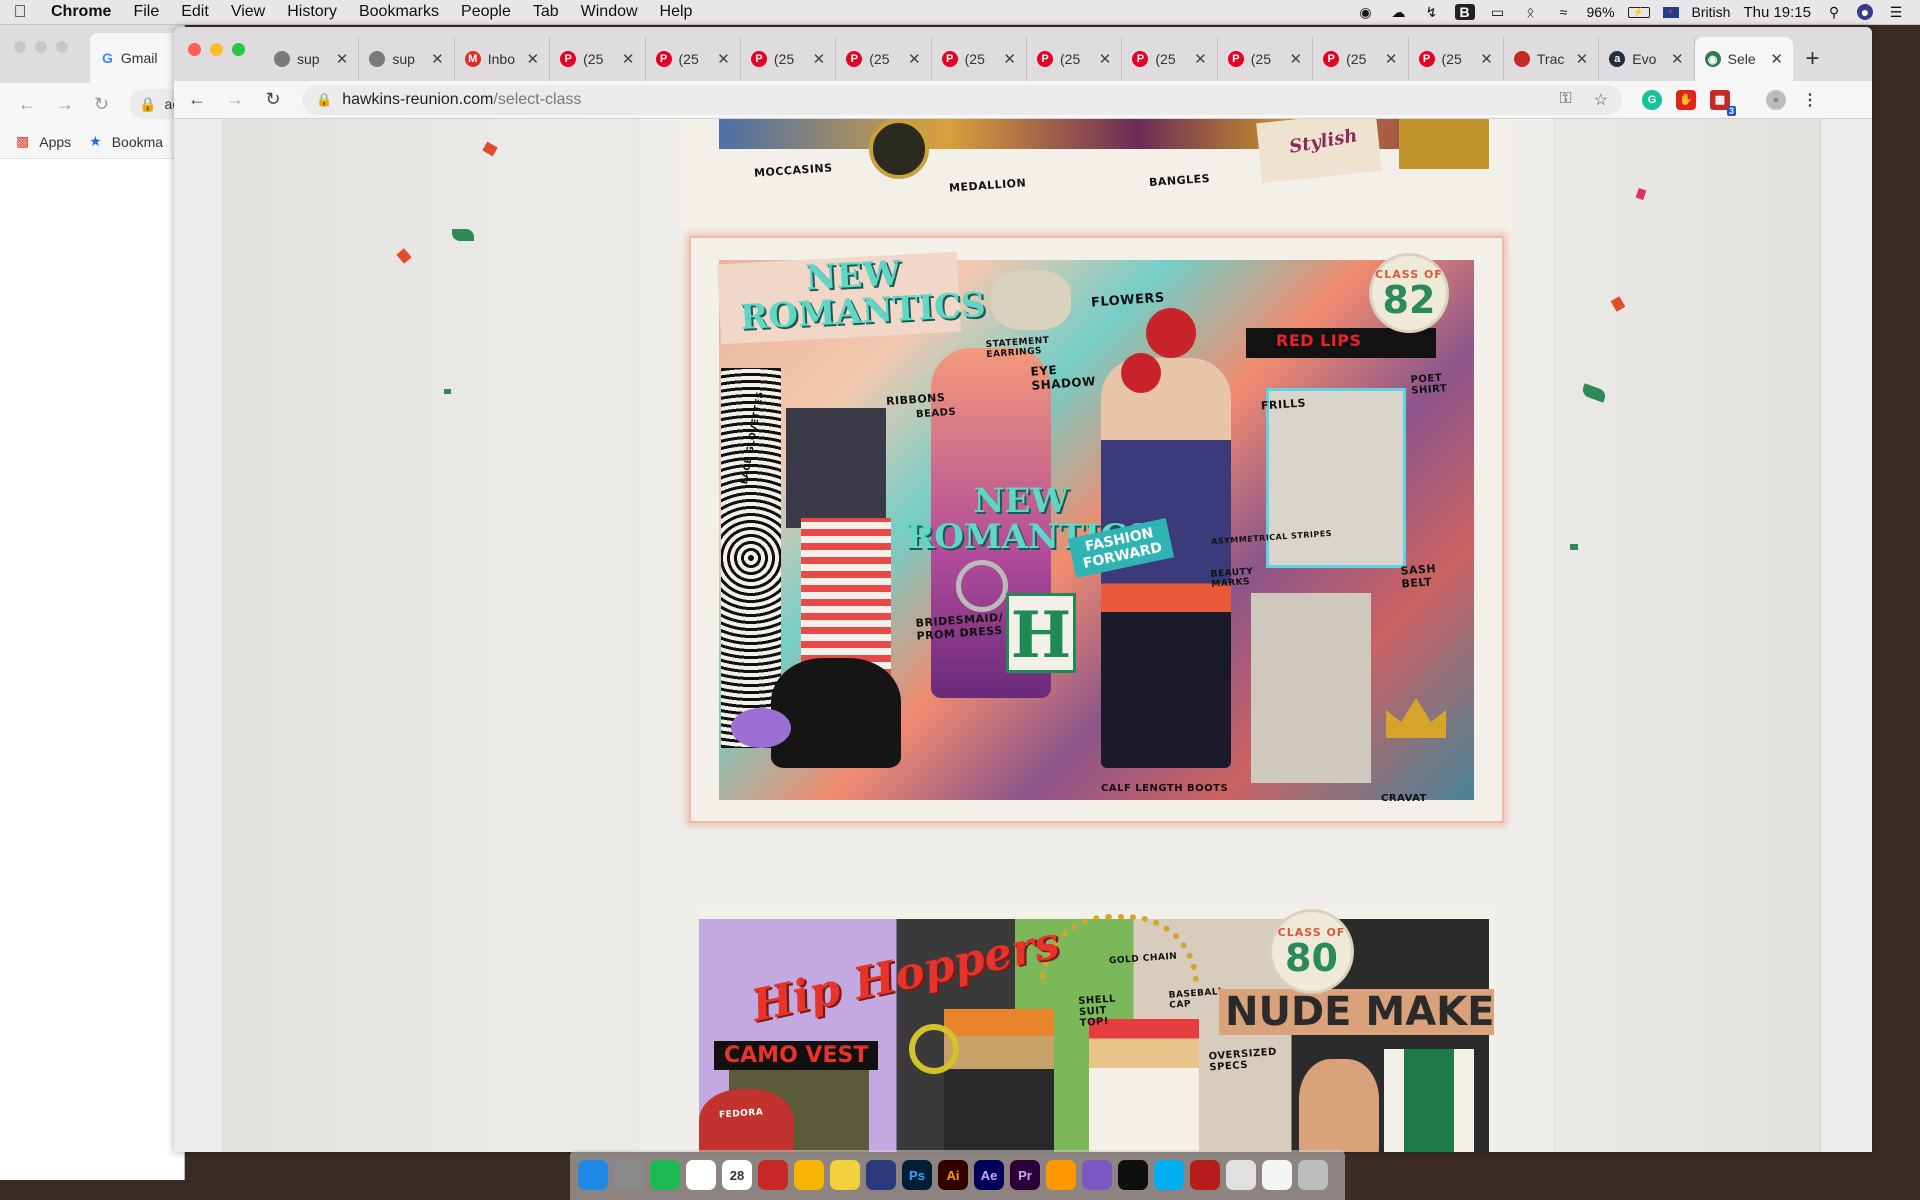  Describe the element at coordinates (146, 12) in the screenshot. I see `menu-file: File` at that location.